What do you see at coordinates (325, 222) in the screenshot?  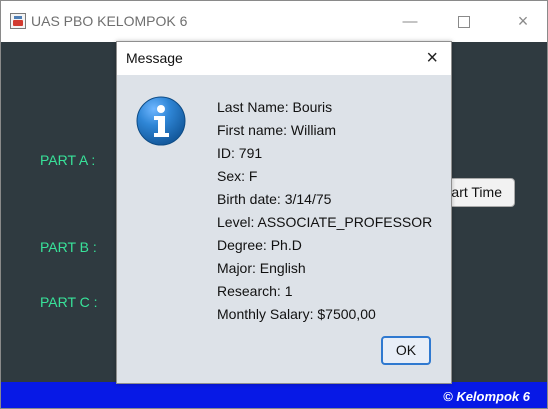 I see `level-line: Level: ASSOCIATE_PROFESSOR` at bounding box center [325, 222].